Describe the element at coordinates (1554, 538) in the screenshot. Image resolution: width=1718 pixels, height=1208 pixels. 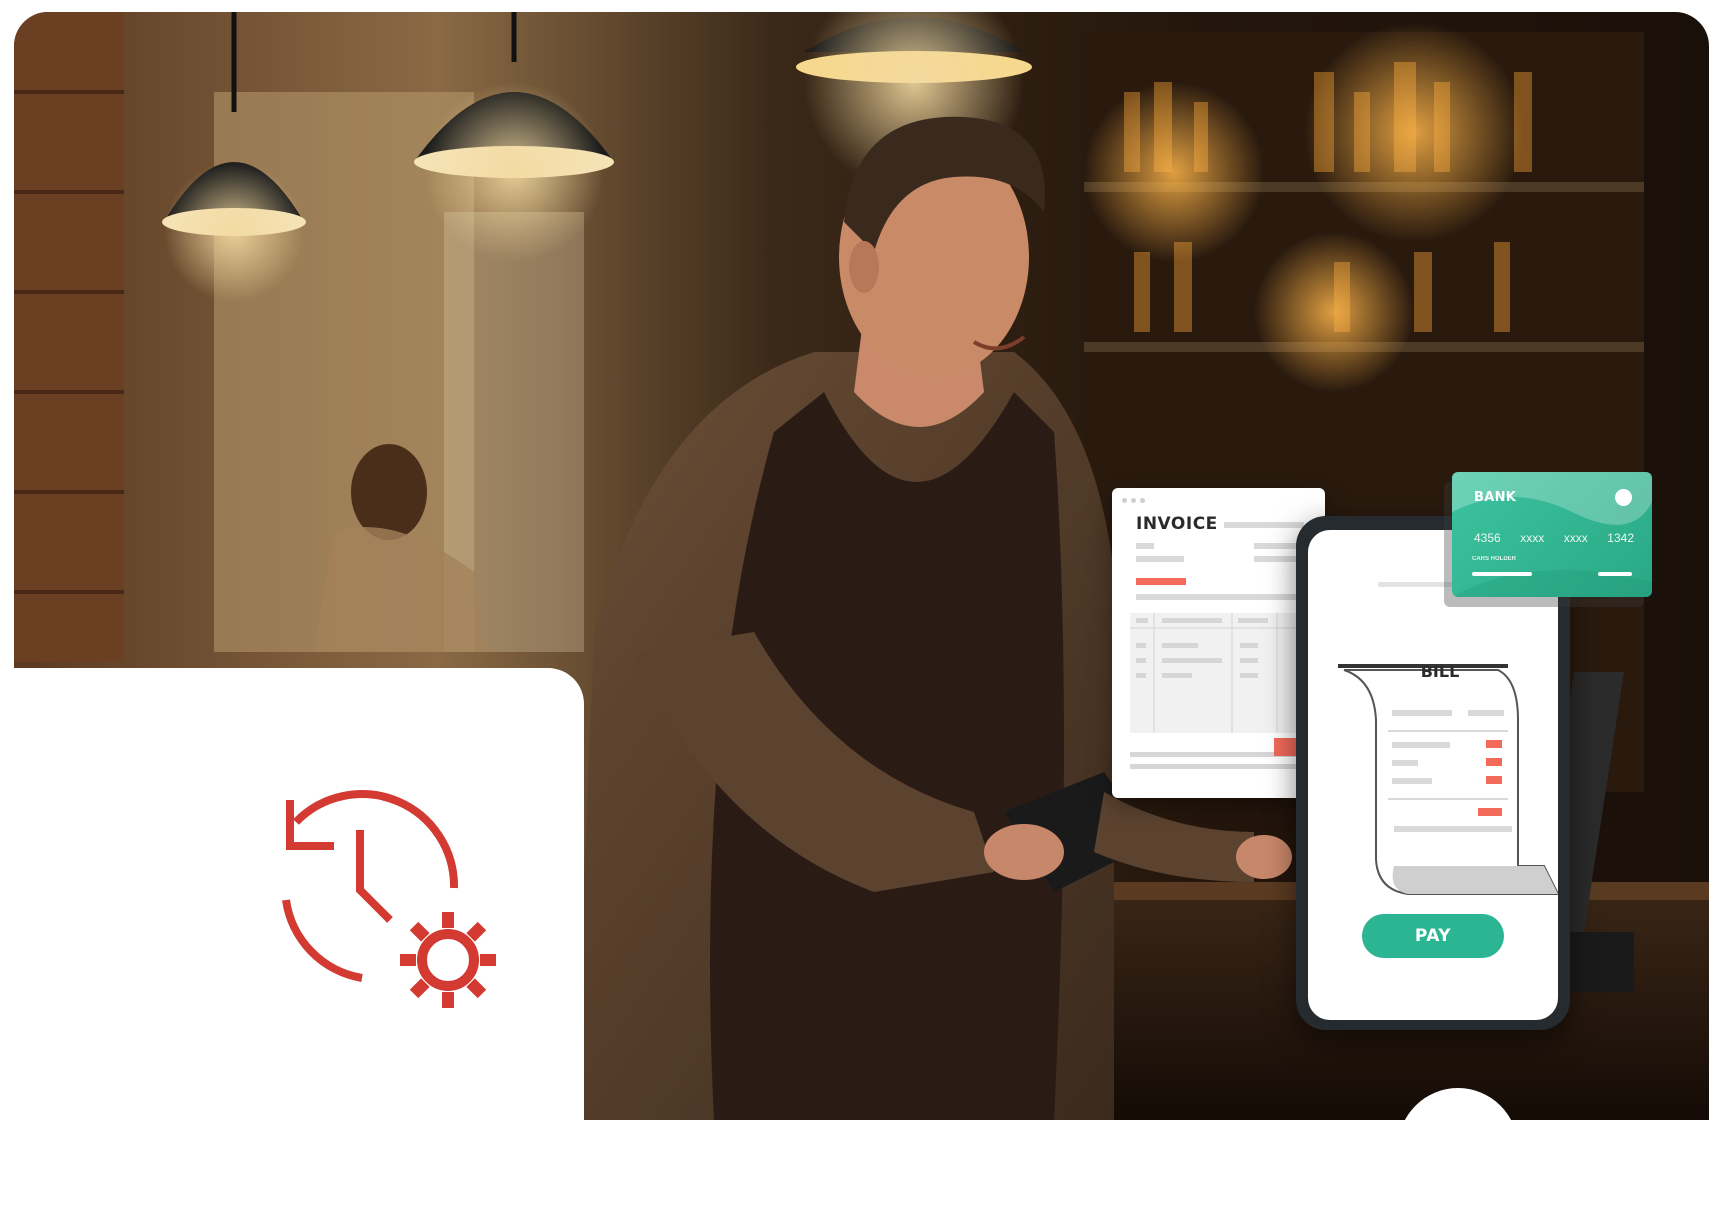
I see `card-number: 4356 xxxx xxxx 1342` at that location.